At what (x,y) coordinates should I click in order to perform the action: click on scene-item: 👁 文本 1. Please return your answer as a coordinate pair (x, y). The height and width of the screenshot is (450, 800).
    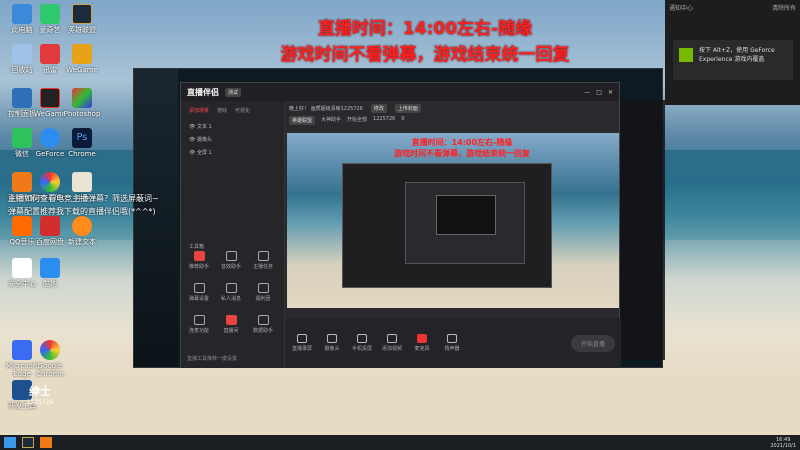
    Looking at the image, I should click on (232, 126).